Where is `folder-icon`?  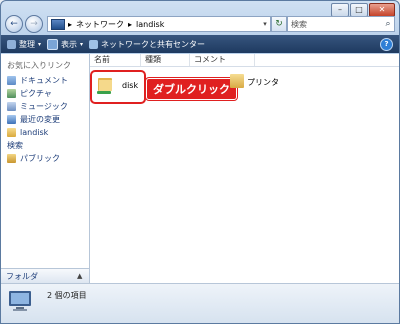
folder-icon is located at coordinates (11, 132).